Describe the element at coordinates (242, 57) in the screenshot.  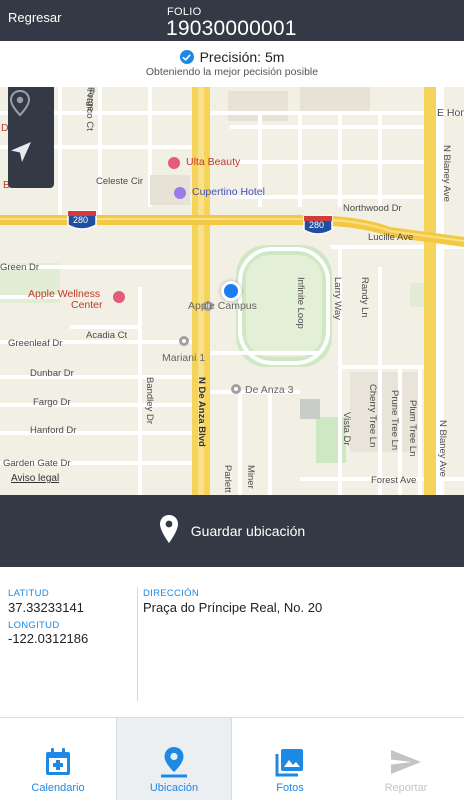
I see `precision-value: Precisión: 5m` at that location.